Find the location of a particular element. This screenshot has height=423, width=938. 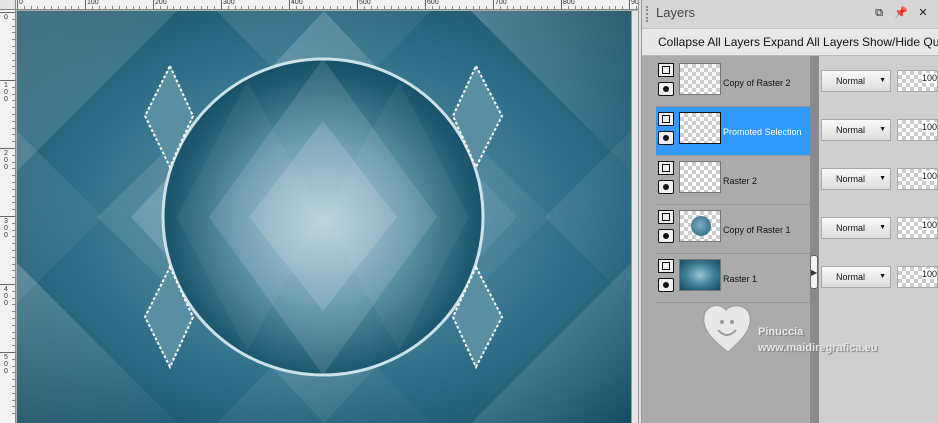

layers-titlebar: Layers ⧉ 📌 ✕ is located at coordinates (790, 14).